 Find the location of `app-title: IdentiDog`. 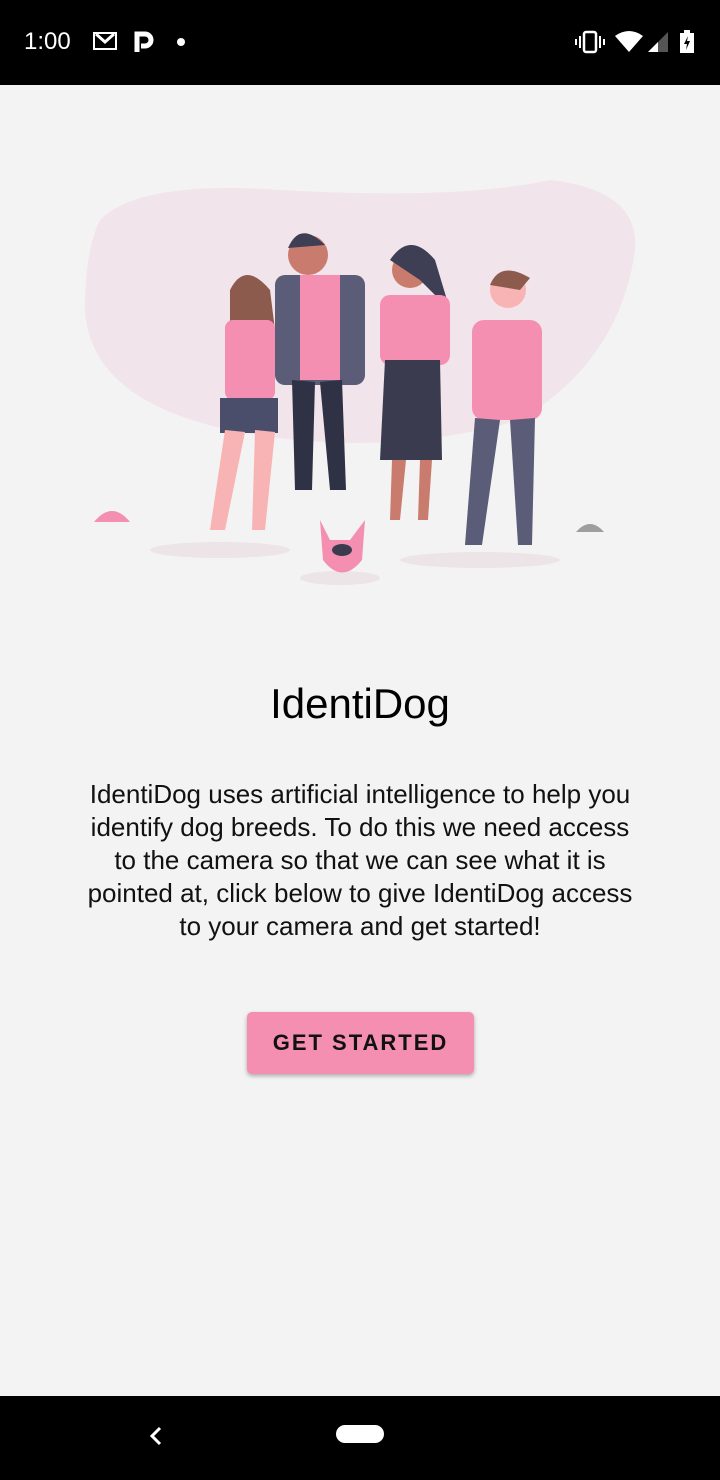

app-title: IdentiDog is located at coordinates (360, 703).